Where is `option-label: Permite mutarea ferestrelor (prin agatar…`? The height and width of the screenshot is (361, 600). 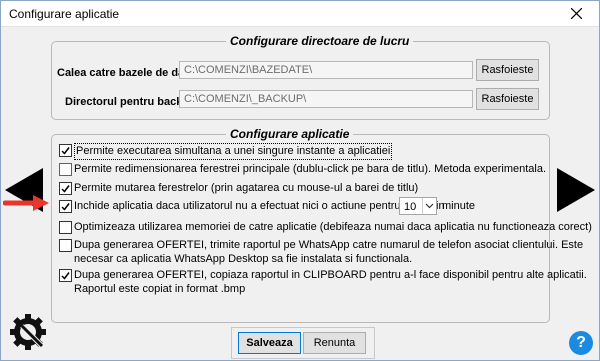 option-label: Permite mutarea ferestrelor (prin agatar… is located at coordinates (246, 188).